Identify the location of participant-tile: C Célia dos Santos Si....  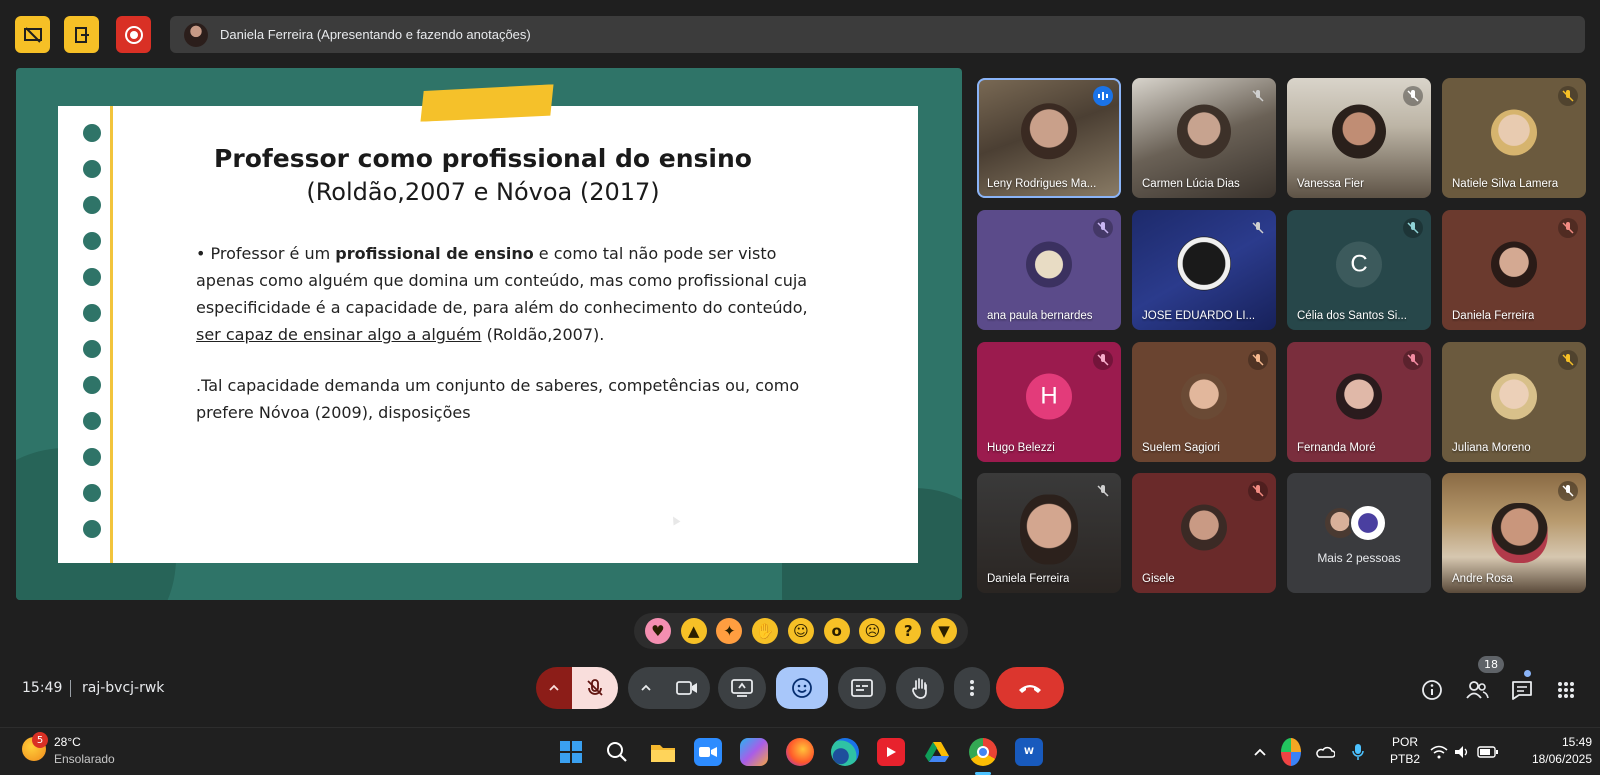
(1359, 270).